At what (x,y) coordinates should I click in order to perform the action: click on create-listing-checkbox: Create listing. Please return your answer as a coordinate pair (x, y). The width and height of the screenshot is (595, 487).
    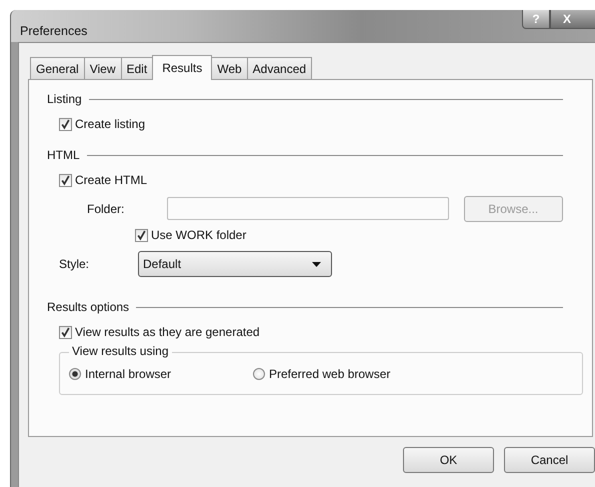
    Looking at the image, I should click on (102, 124).